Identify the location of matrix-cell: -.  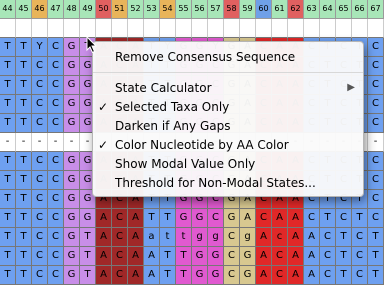
(40, 142).